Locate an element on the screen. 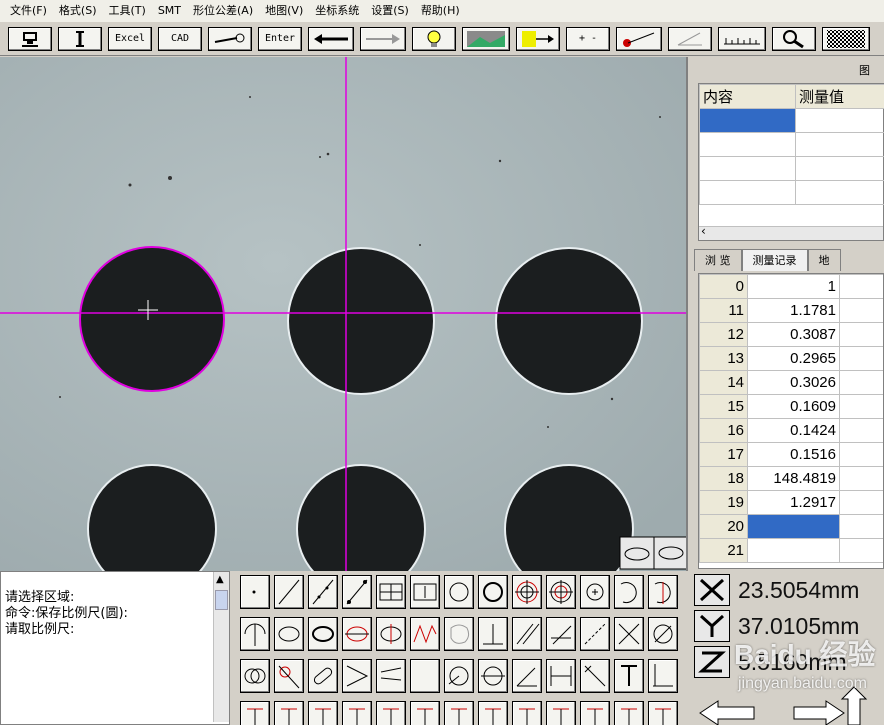 The width and height of the screenshot is (884, 725). menu-map: 地图(V) is located at coordinates (284, 11).